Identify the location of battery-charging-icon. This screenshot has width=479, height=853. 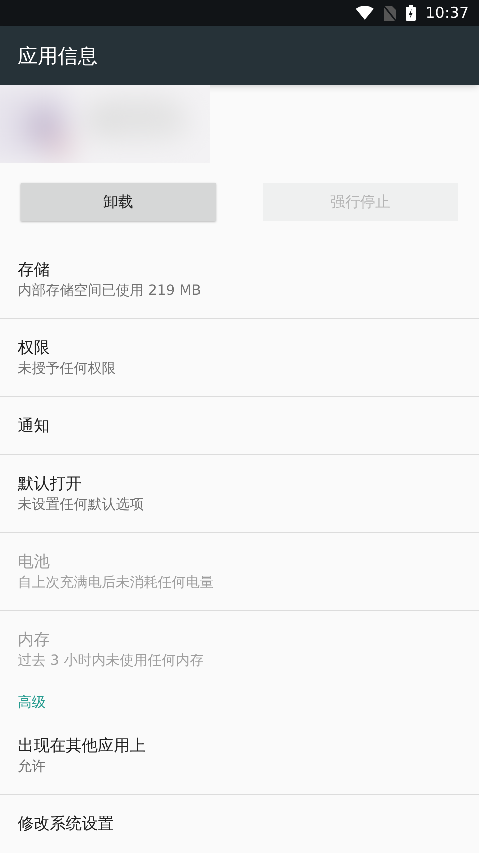
(411, 13).